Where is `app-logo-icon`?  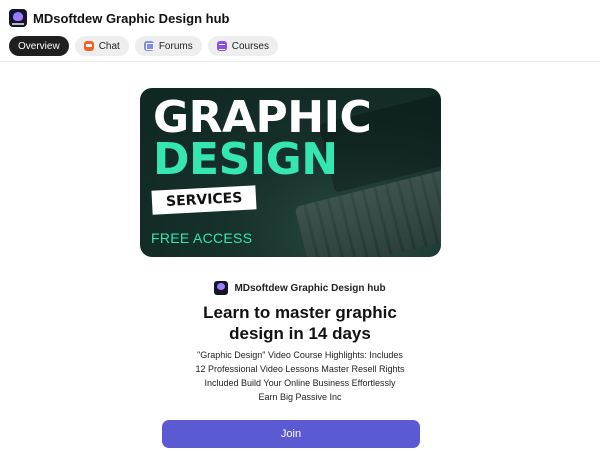
app-logo-icon is located at coordinates (18, 18).